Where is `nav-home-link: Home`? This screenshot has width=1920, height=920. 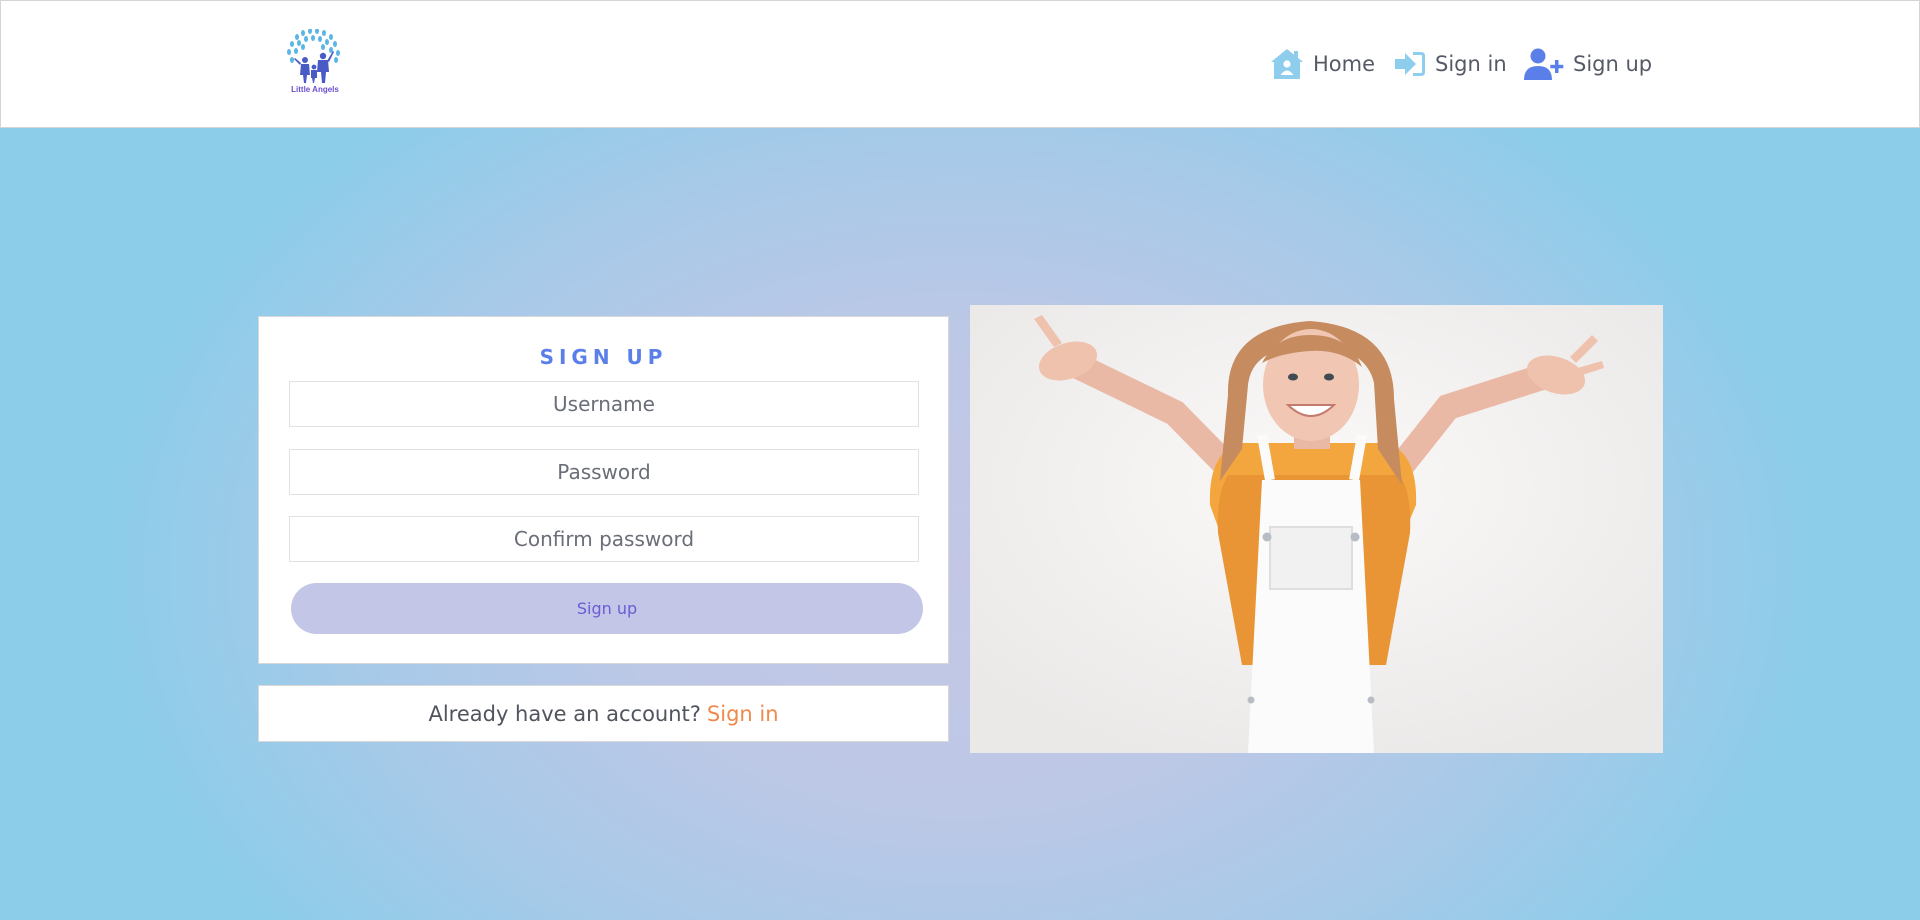 nav-home-link: Home is located at coordinates (1322, 64).